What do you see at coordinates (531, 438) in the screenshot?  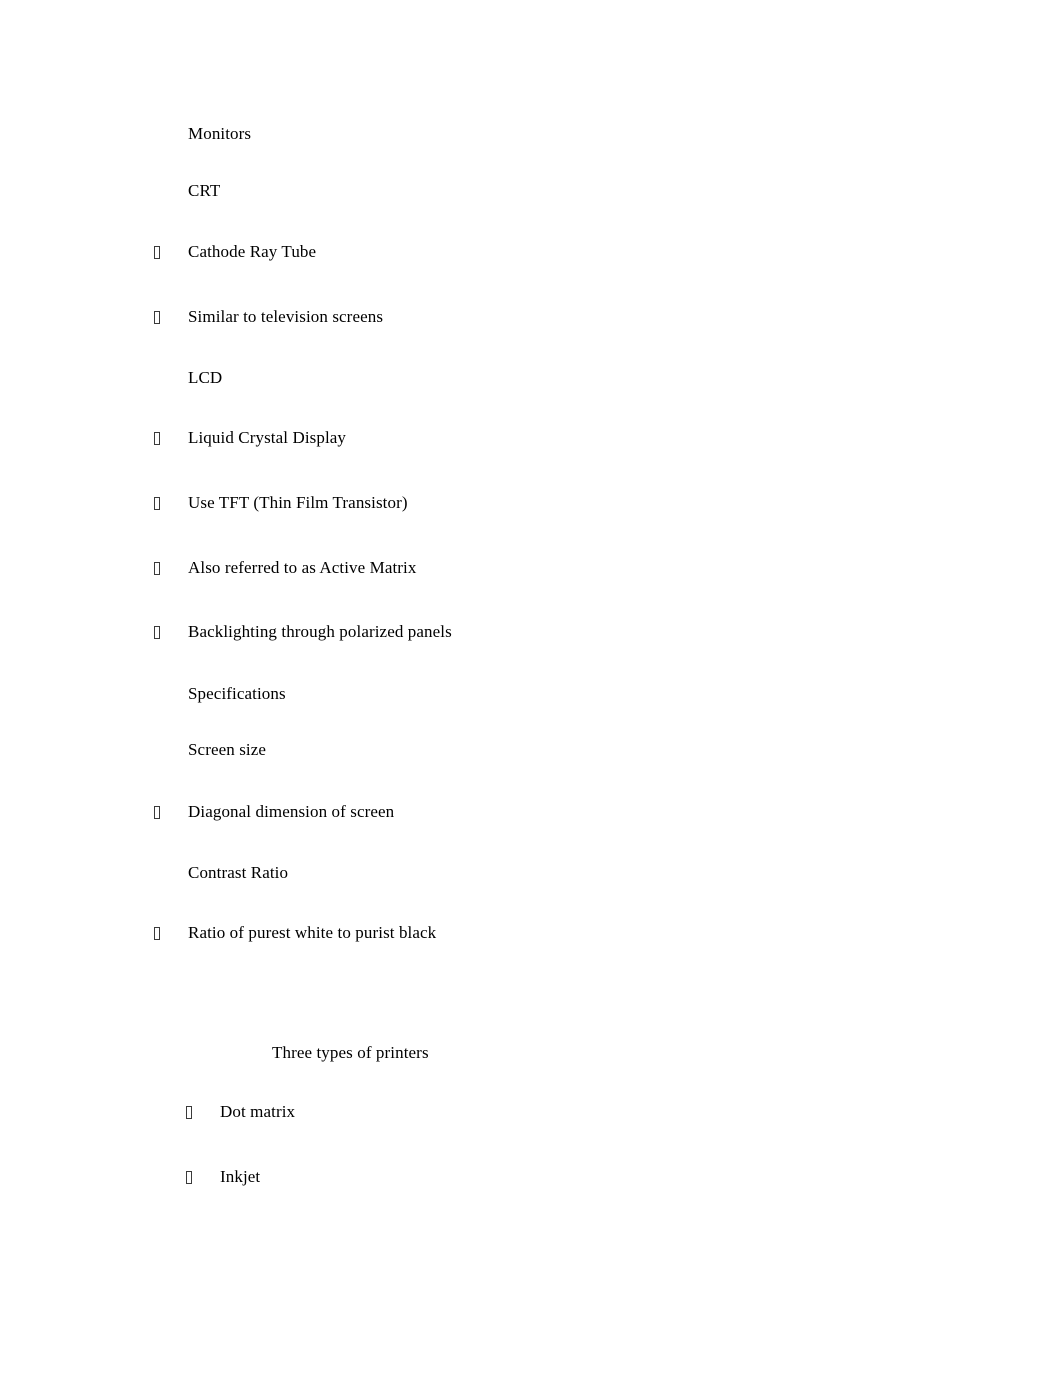 I see `bullet-item-liquid-crystal-display: Liquid Crystal Display` at bounding box center [531, 438].